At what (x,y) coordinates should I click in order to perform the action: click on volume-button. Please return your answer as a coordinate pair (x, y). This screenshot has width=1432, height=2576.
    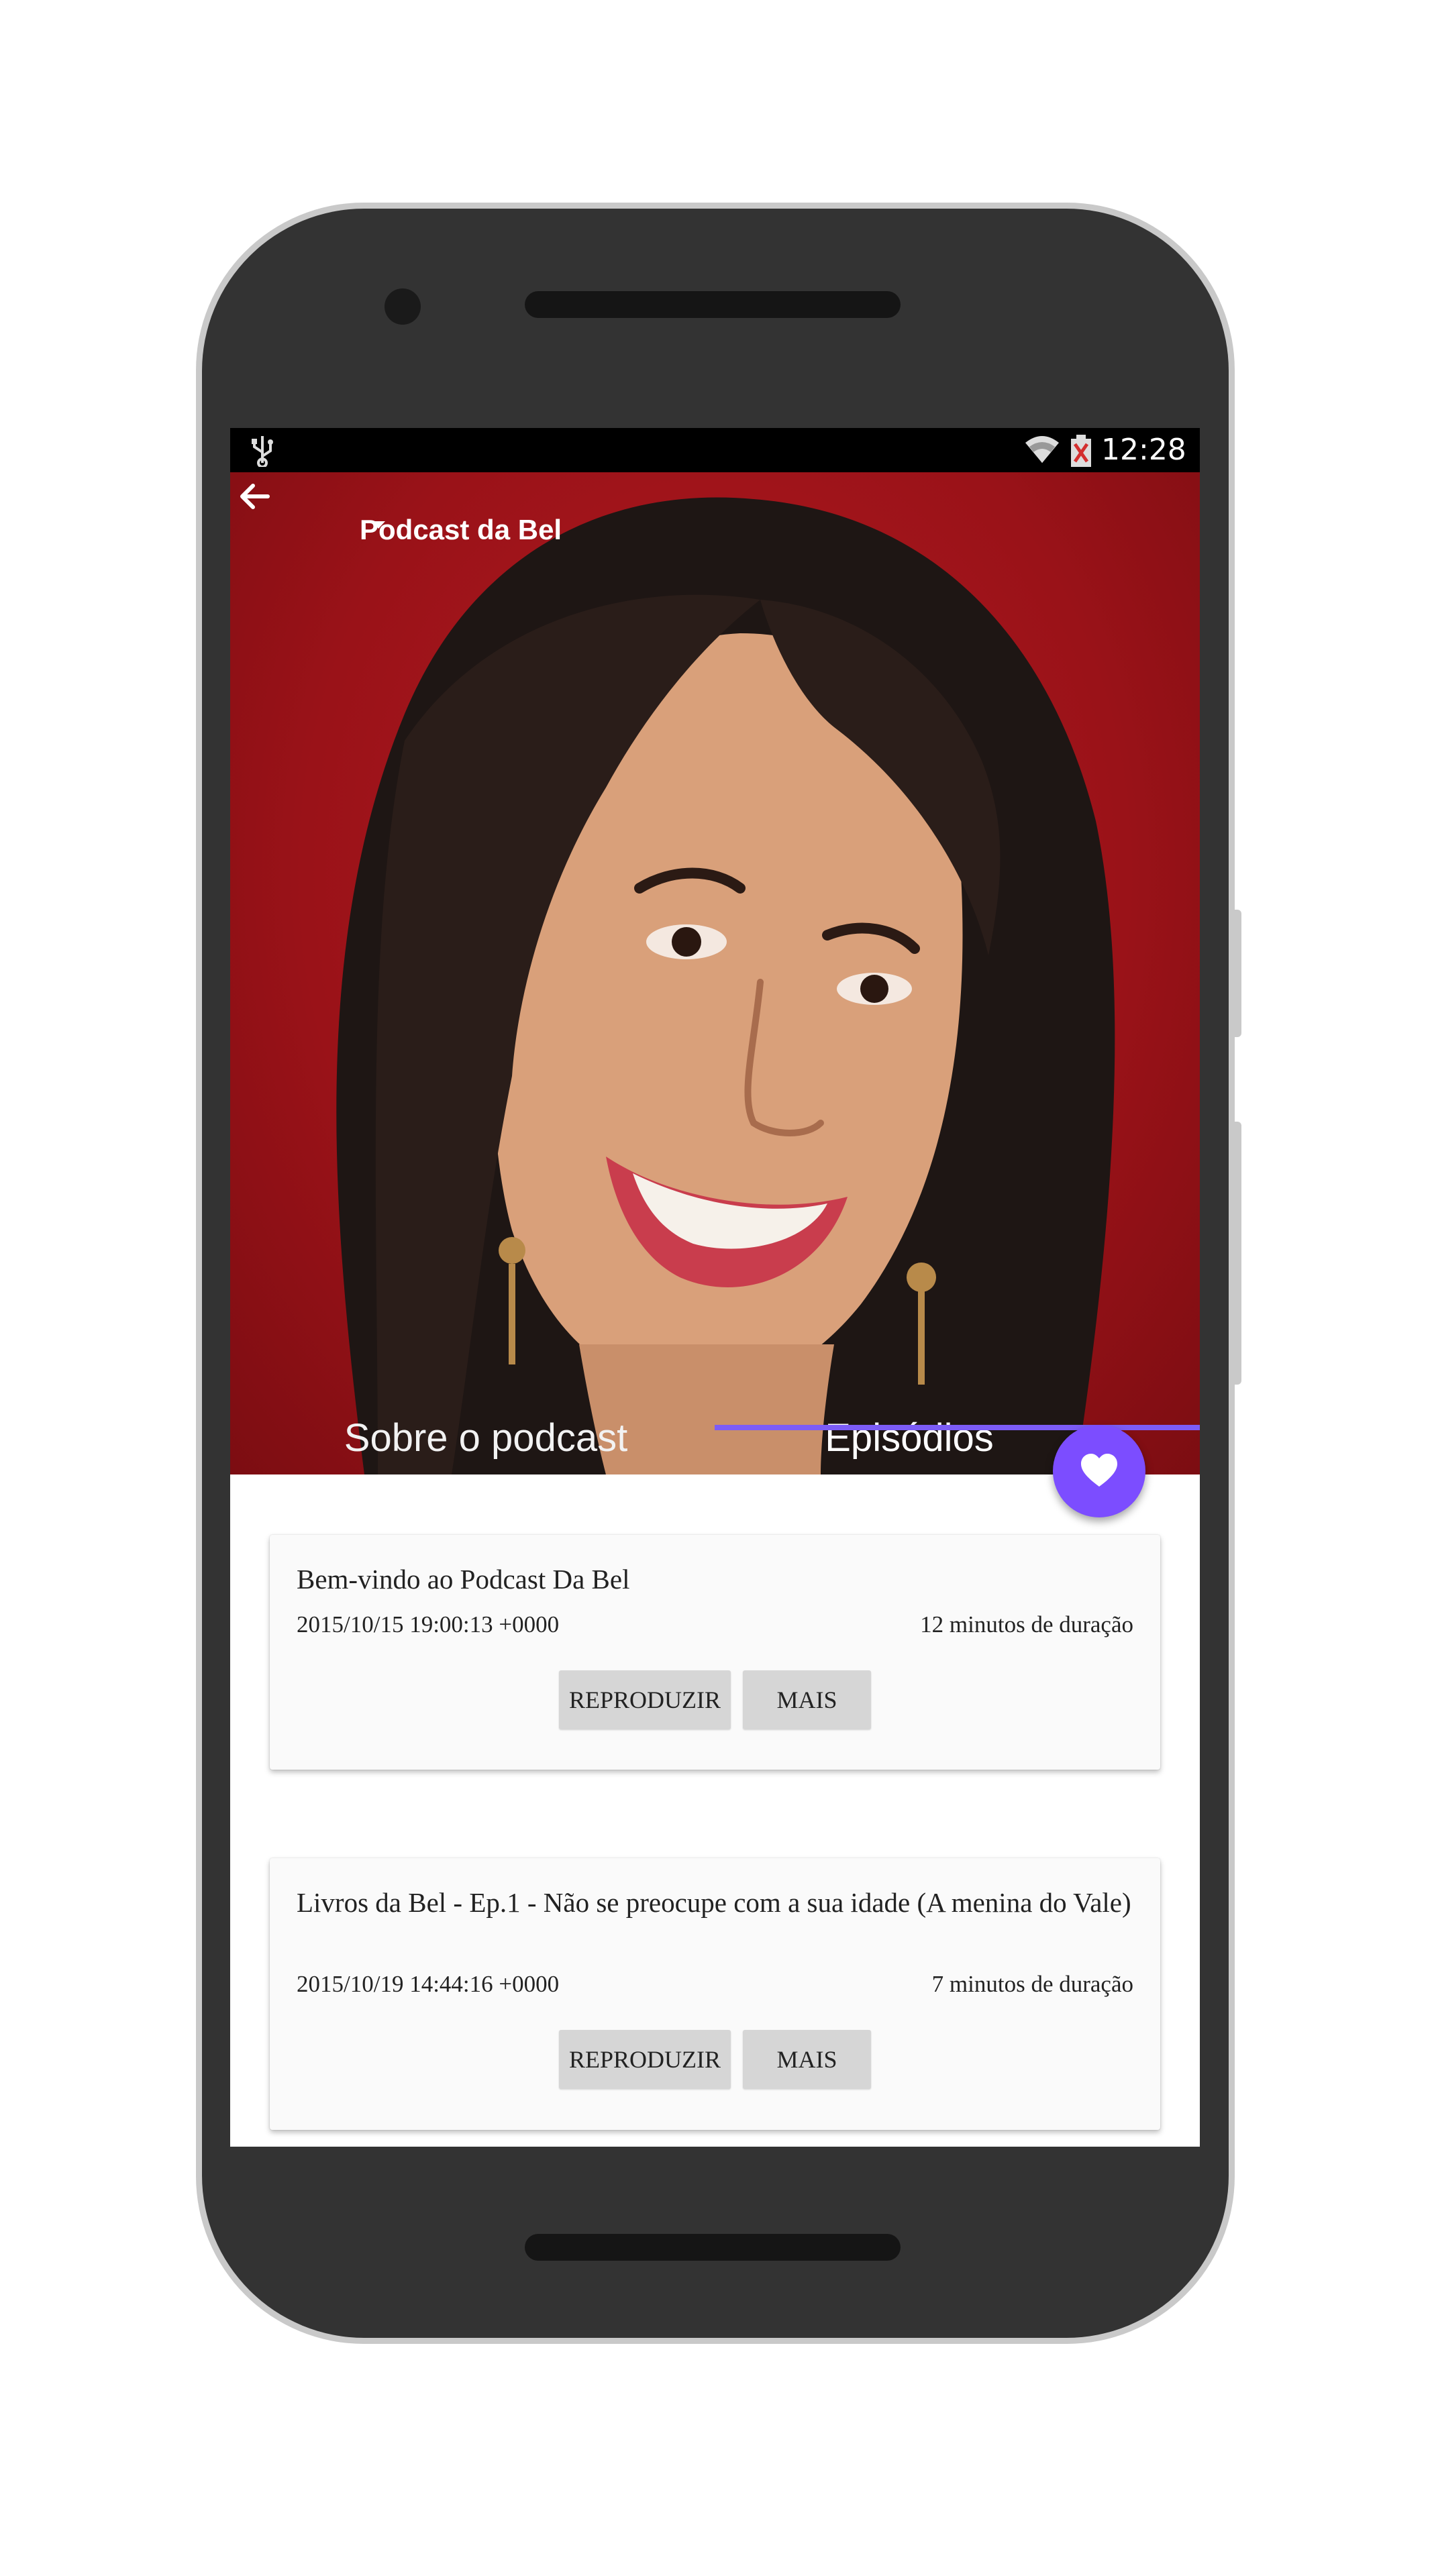
    Looking at the image, I should click on (1237, 973).